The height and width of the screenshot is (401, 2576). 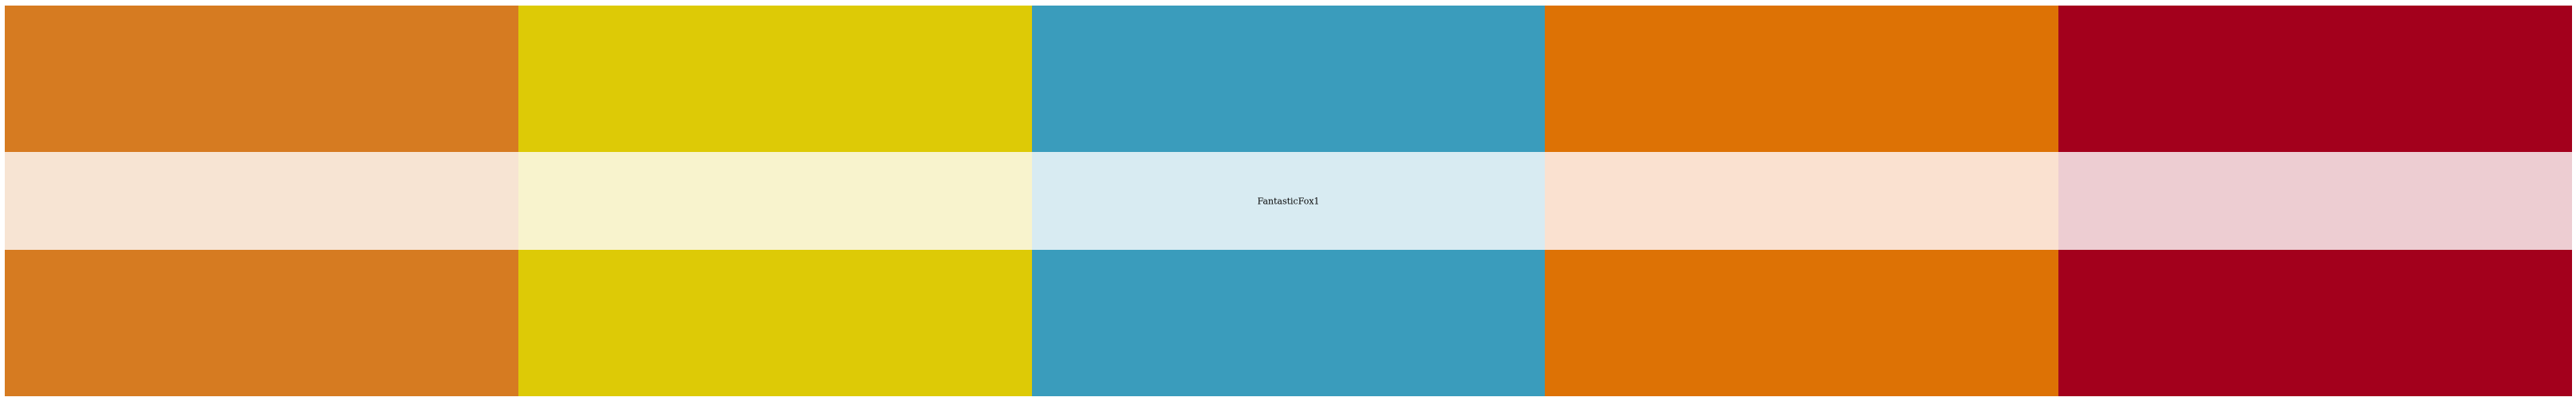 I want to click on swatch-2-bottom, so click(x=775, y=323).